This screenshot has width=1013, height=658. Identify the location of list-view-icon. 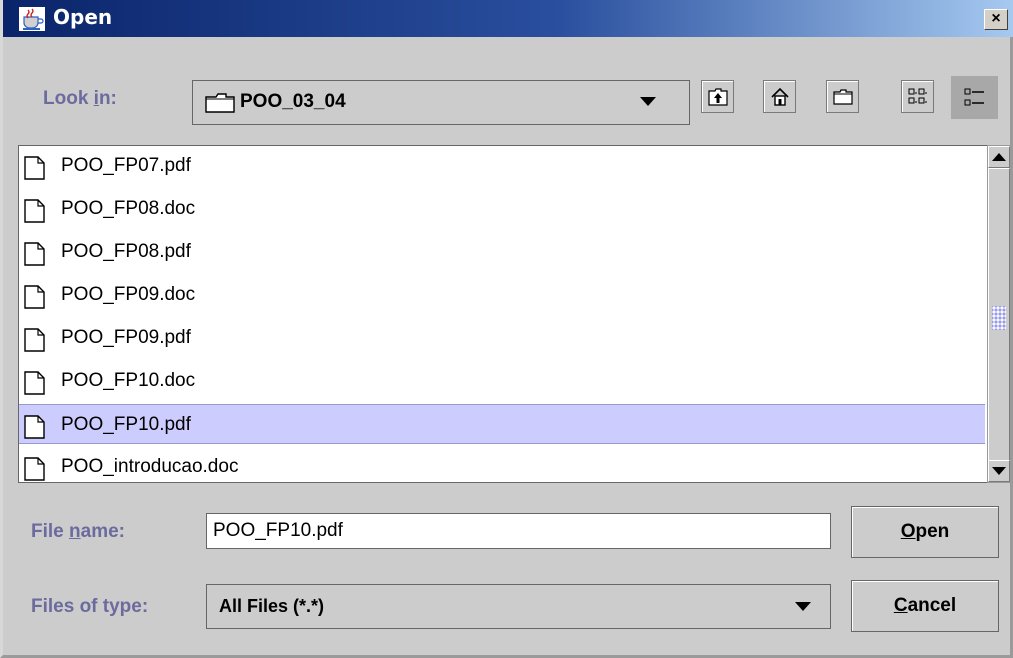
(917, 96).